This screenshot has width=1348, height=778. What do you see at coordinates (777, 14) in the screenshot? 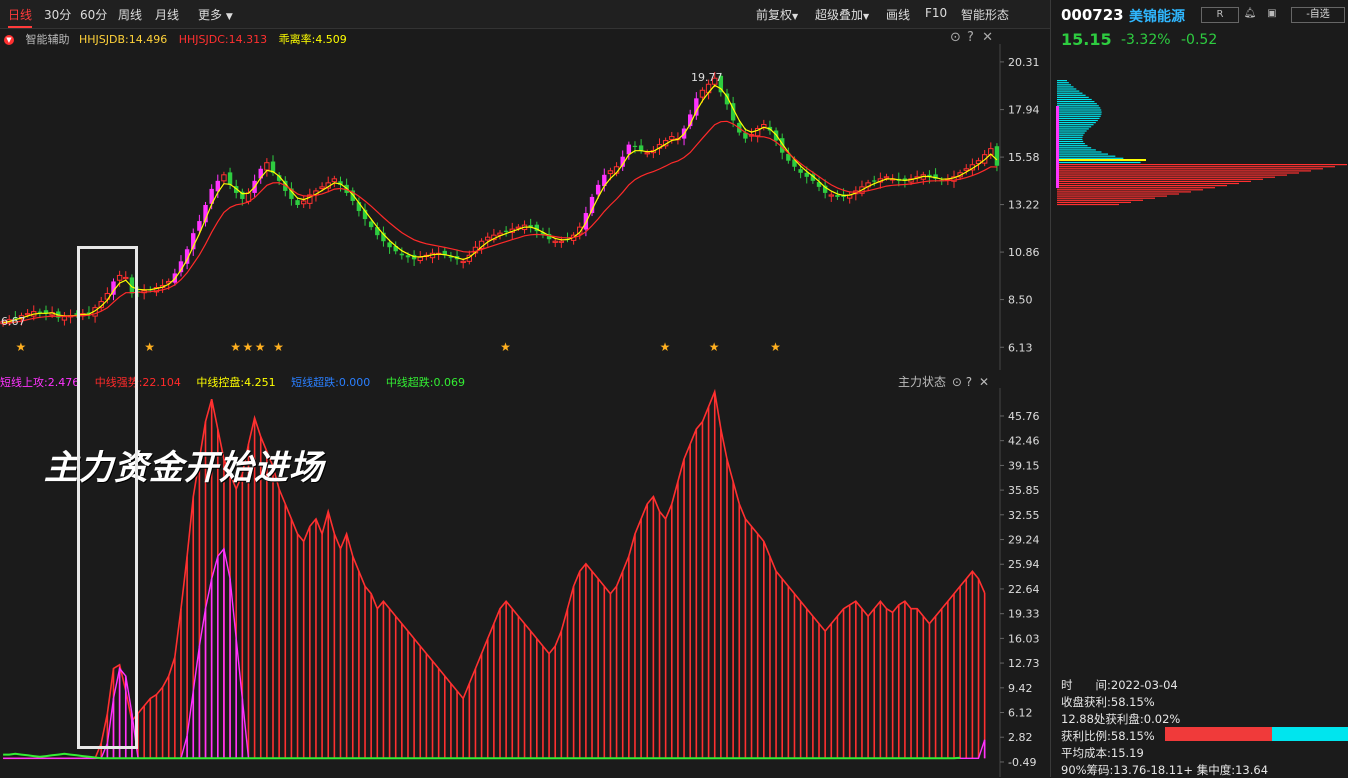
I see `adjust-menu: 前复权▼` at bounding box center [777, 14].